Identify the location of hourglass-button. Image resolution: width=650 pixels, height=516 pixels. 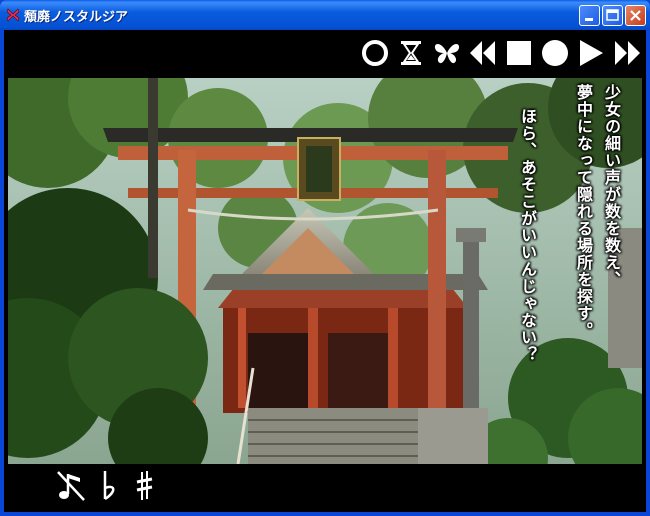
(411, 53).